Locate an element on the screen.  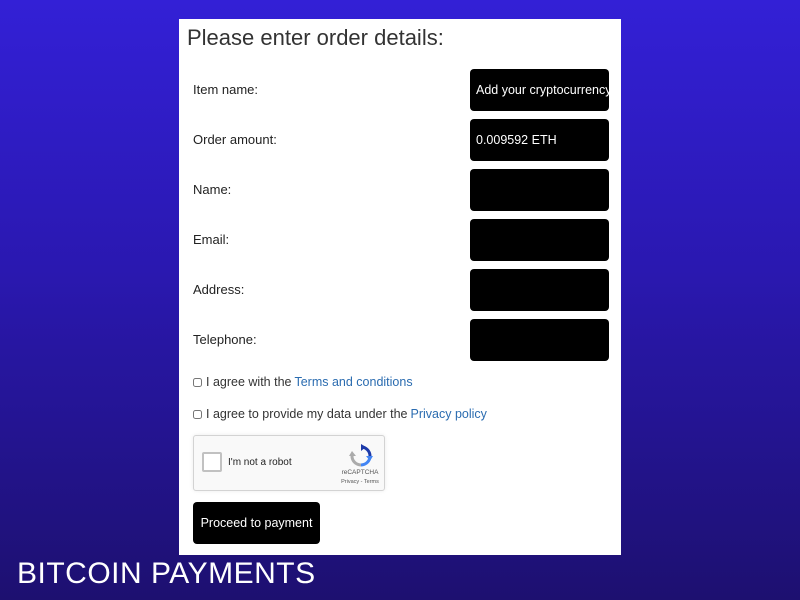
name-row: Name: is located at coordinates (400, 190).